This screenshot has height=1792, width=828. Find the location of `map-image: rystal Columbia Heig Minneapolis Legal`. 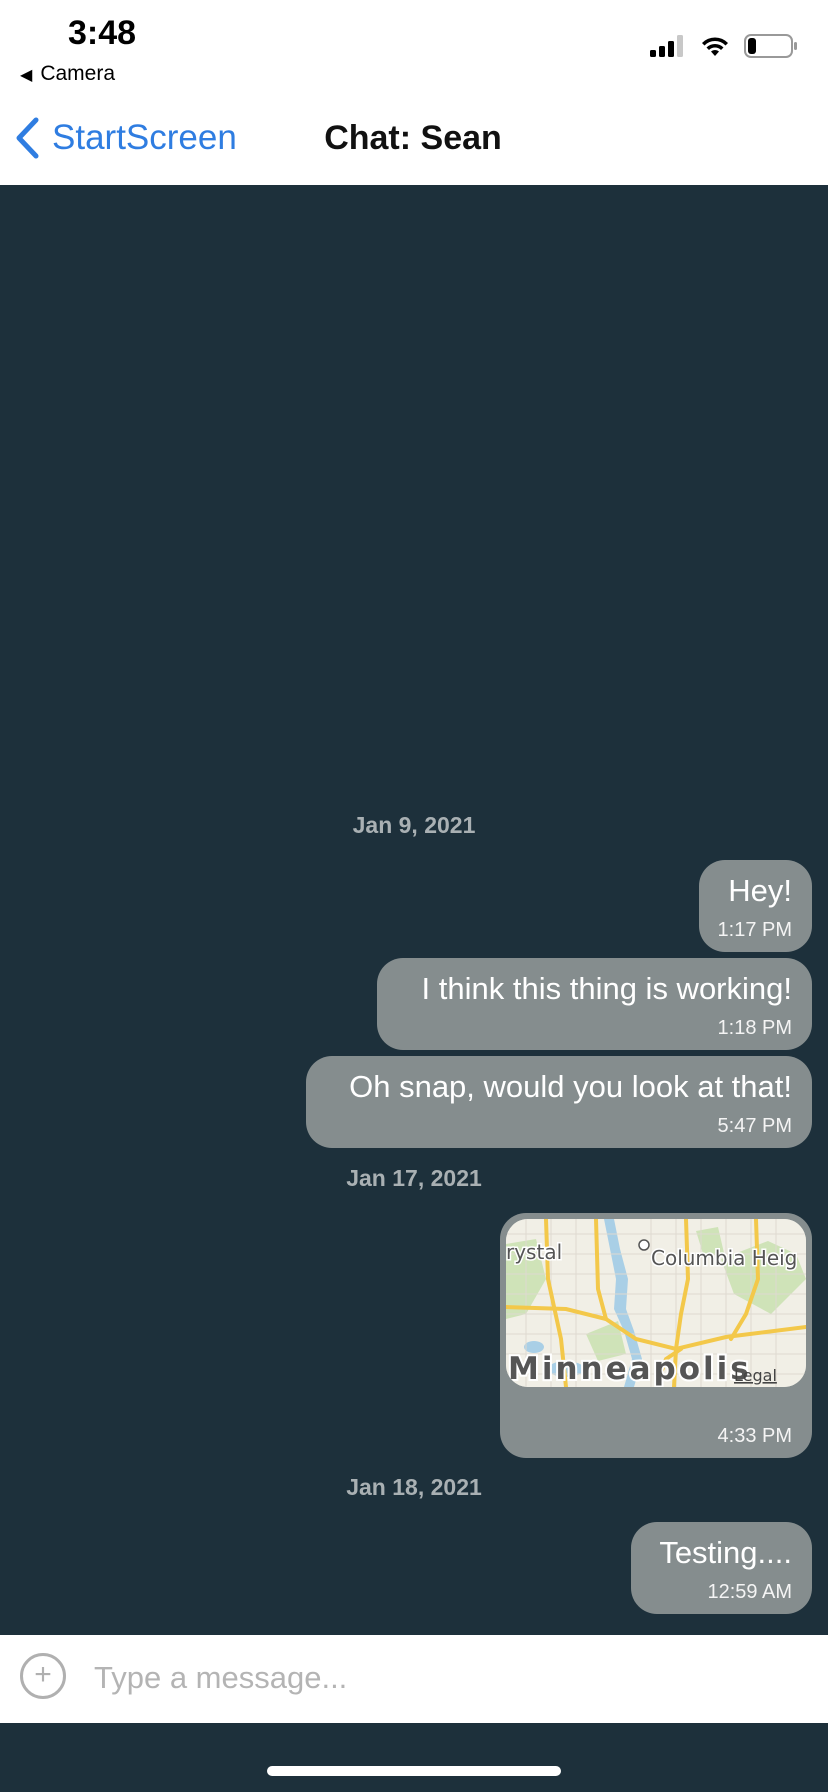

map-image: rystal Columbia Heig Minneapolis Legal is located at coordinates (656, 1303).